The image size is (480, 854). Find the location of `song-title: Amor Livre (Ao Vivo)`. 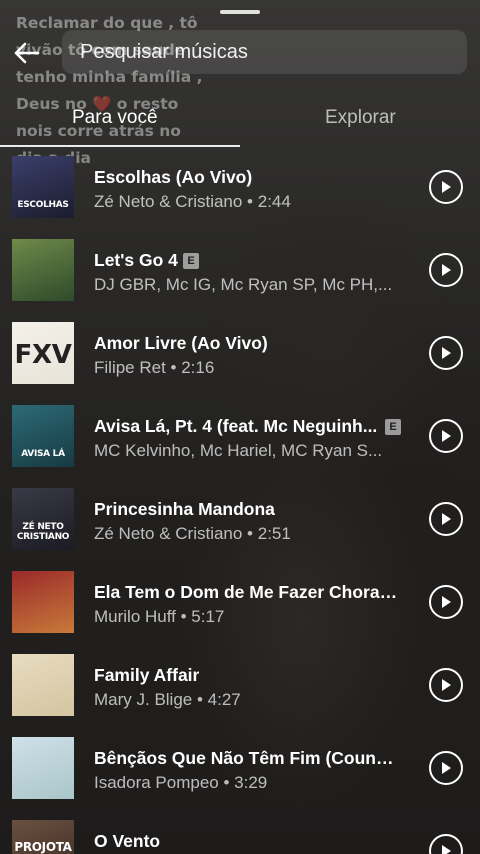

song-title: Amor Livre (Ao Vivo) is located at coordinates (181, 343).